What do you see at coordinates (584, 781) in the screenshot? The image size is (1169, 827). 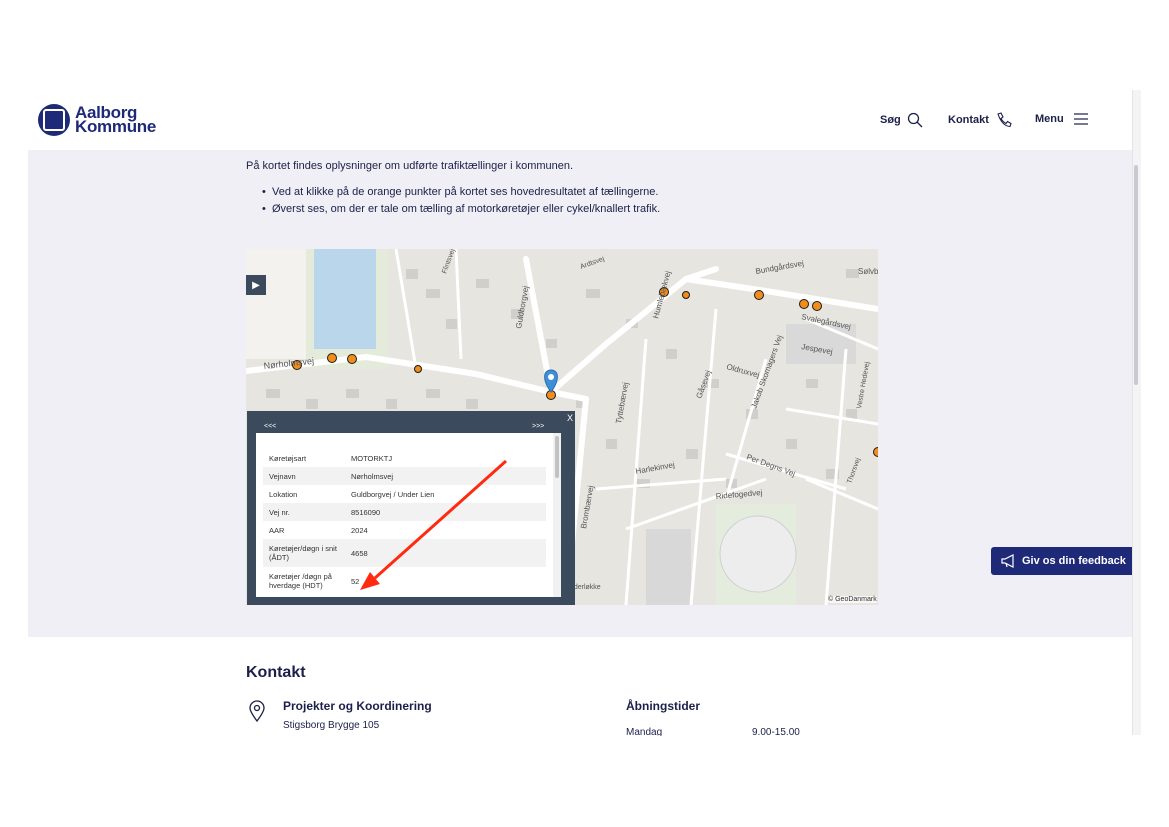 I see `viewport-bottom-margin` at bounding box center [584, 781].